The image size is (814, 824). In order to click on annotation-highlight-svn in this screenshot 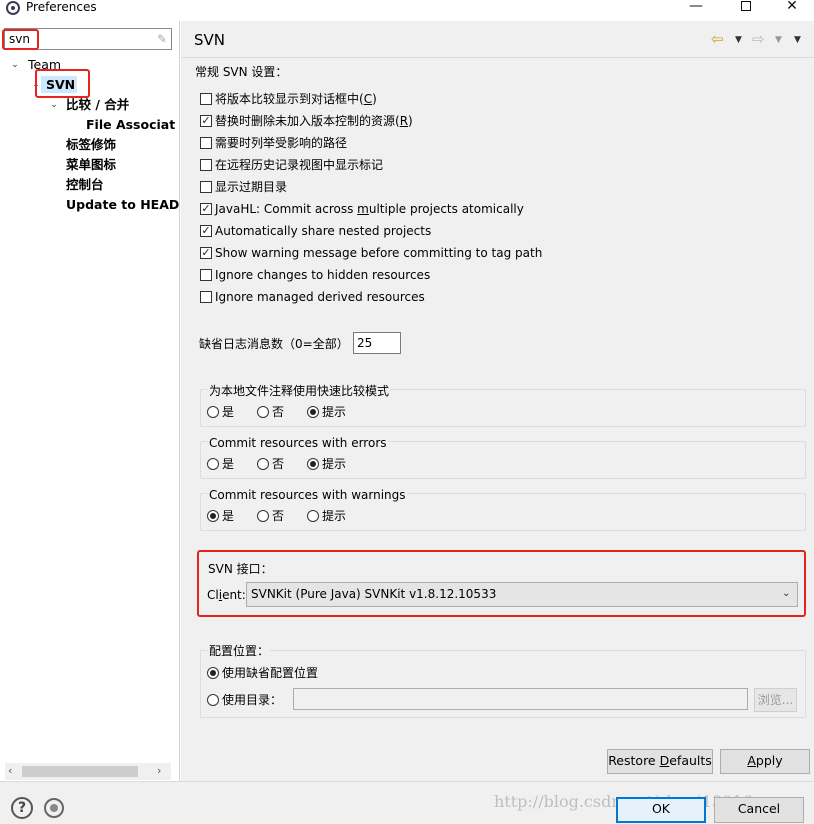, I will do `click(62, 83)`.